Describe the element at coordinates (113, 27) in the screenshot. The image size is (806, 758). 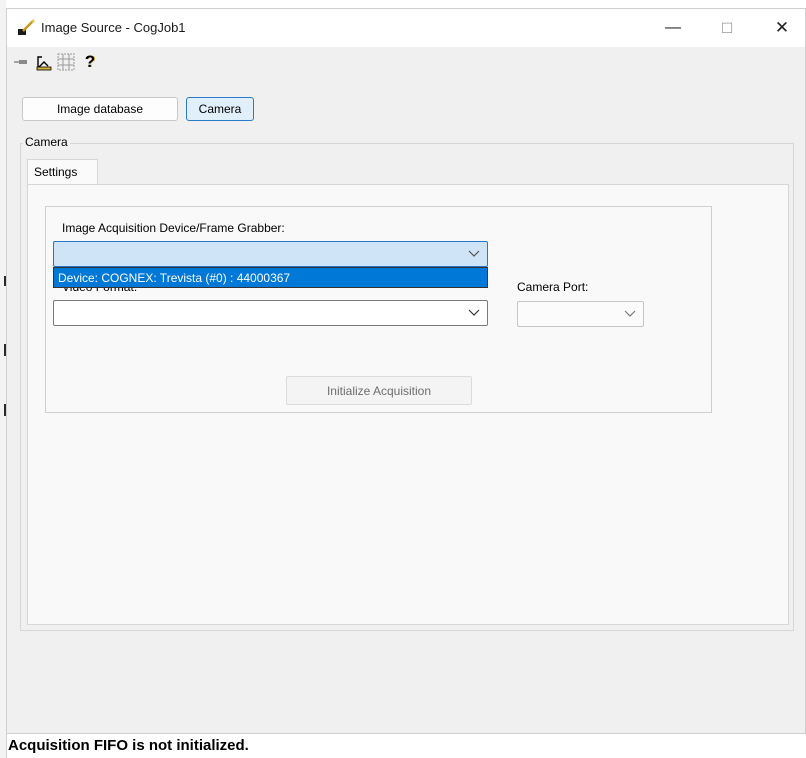
I see `window-title: Image Source - CogJob1` at that location.